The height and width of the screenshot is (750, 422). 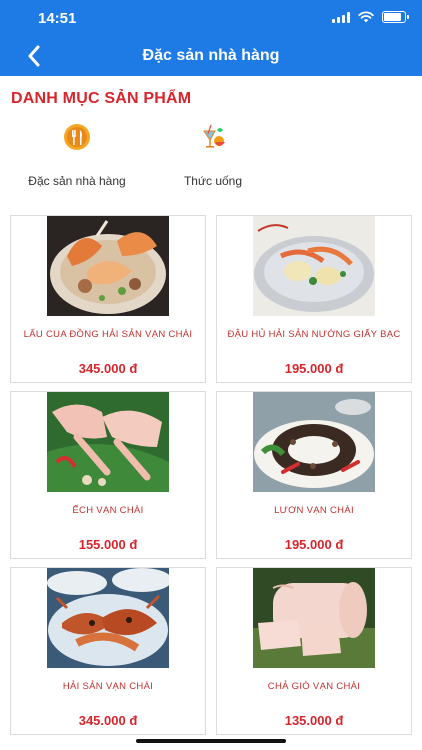 What do you see at coordinates (211, 18) in the screenshot?
I see `status-bar: 14:51` at bounding box center [211, 18].